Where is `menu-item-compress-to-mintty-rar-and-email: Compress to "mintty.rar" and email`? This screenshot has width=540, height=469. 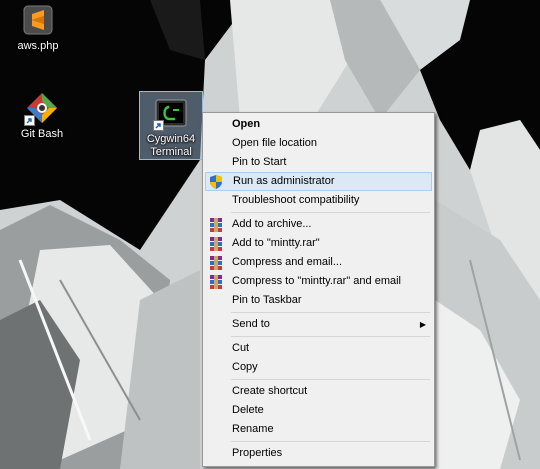 menu-item-compress-to-mintty-rar-and-email: Compress to "mintty.rar" and email is located at coordinates (318, 281).